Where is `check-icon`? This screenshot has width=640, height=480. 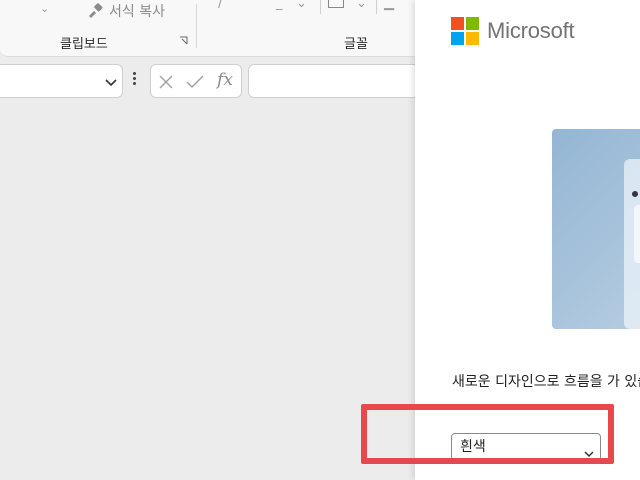 check-icon is located at coordinates (195, 82).